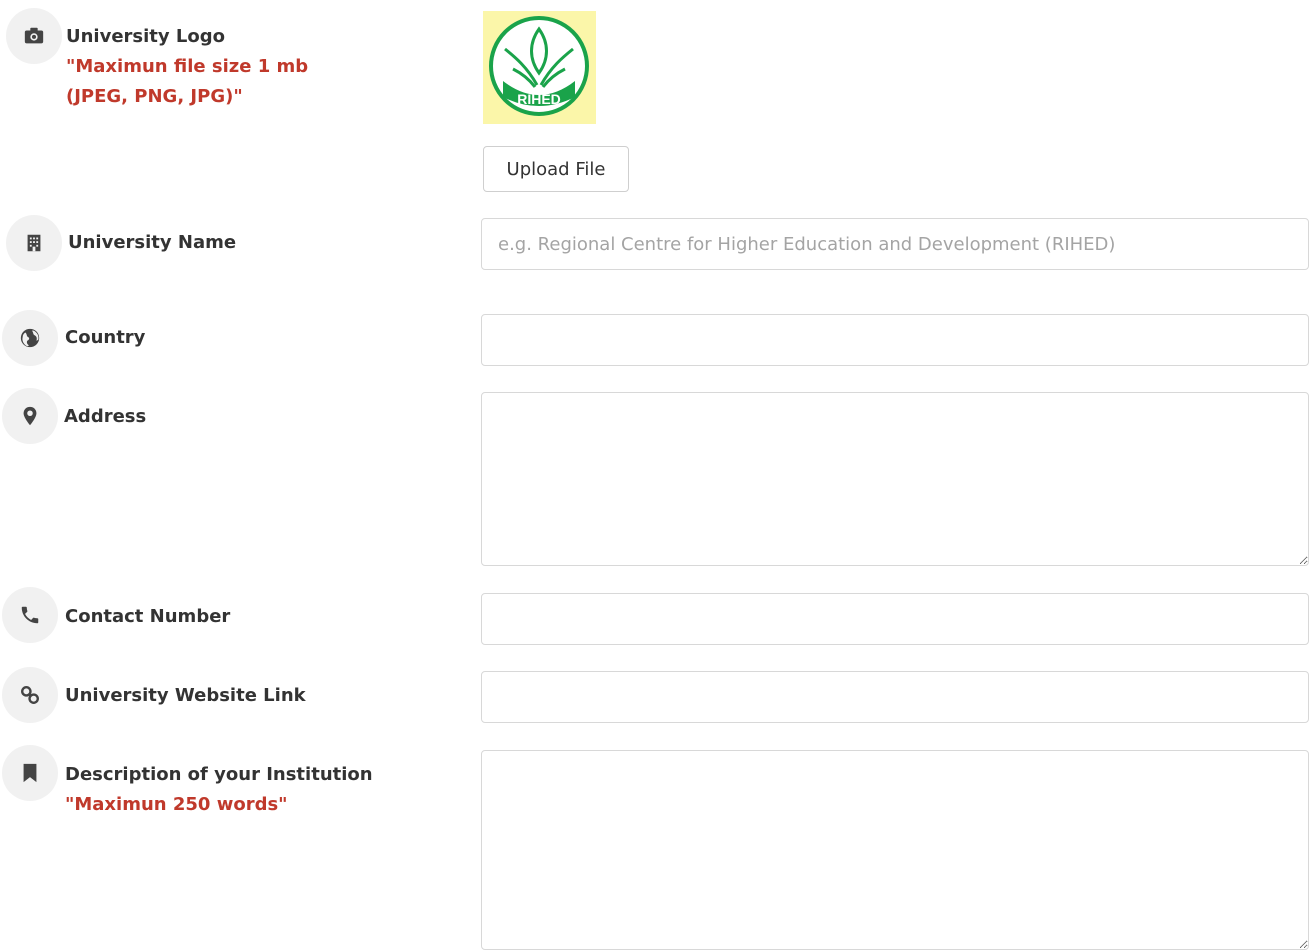 The width and height of the screenshot is (1313, 950). I want to click on address-label: Address, so click(105, 416).